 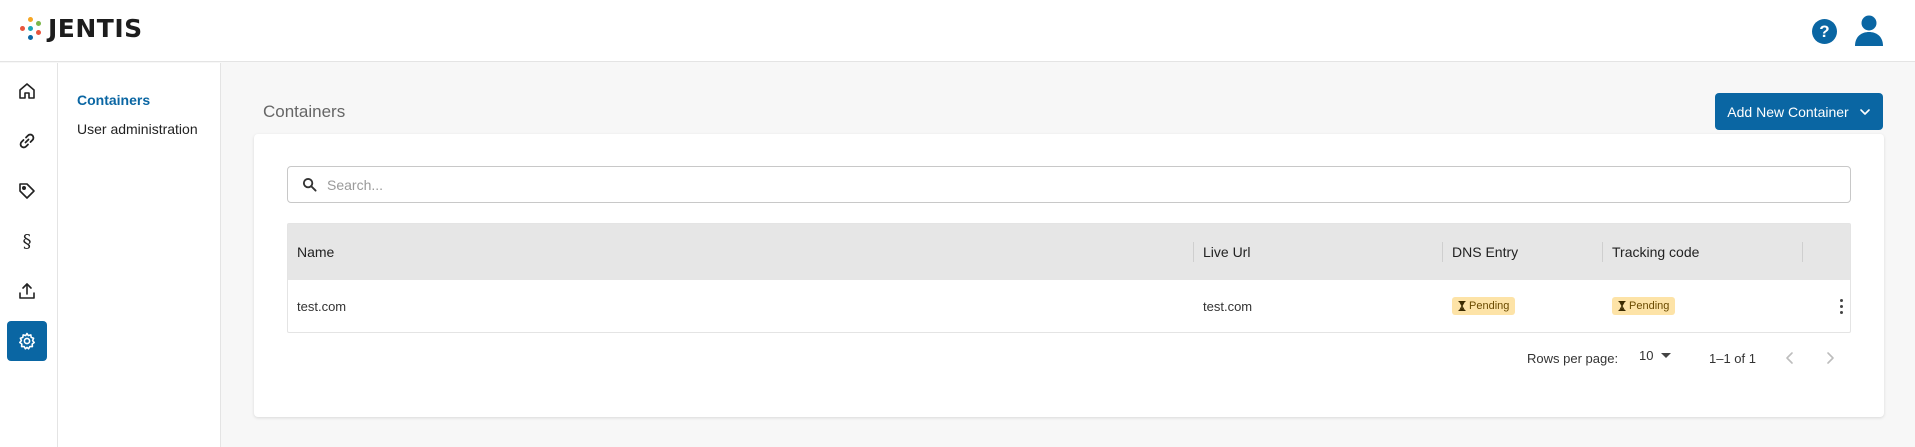 I want to click on next-page-button, so click(x=1830, y=358).